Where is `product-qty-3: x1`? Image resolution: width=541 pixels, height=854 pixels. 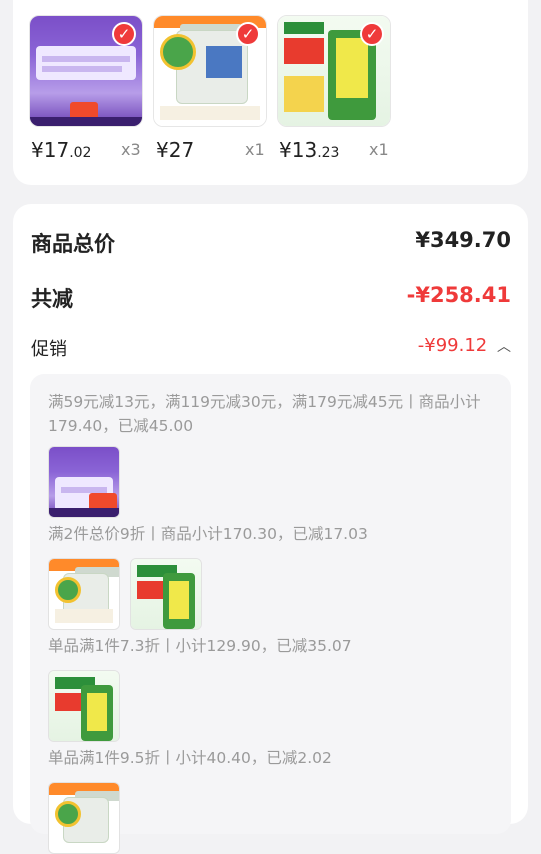
product-qty-3: x1 is located at coordinates (379, 149).